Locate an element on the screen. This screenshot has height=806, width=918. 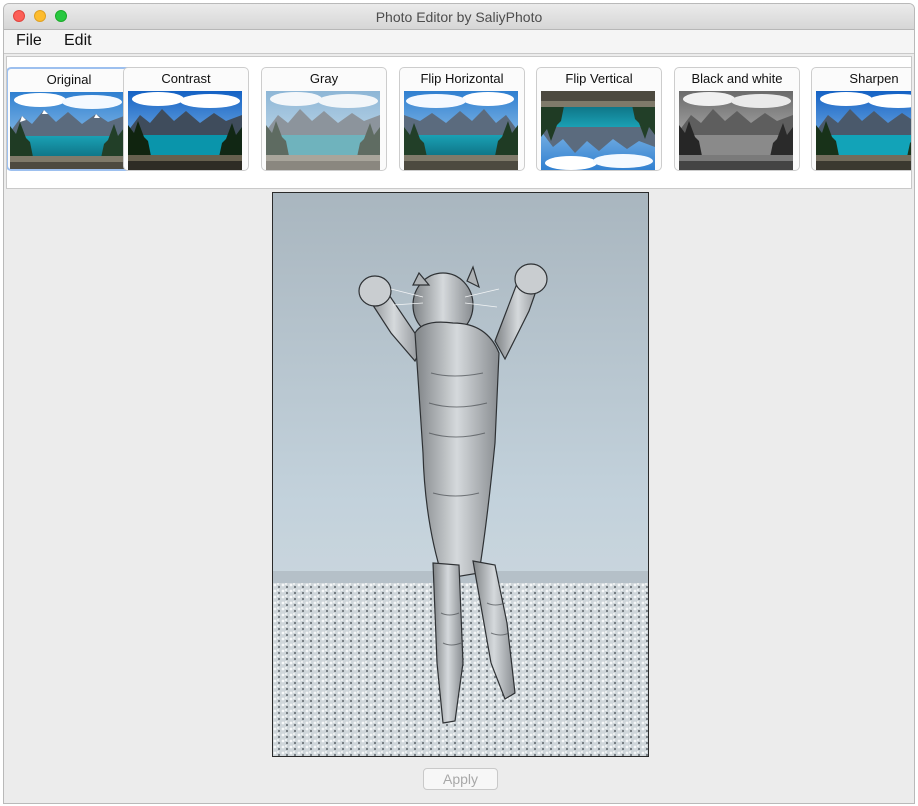
filter-label: Contrast is located at coordinates (186, 78).